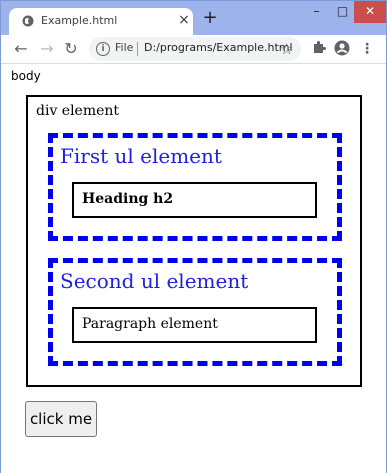 This screenshot has height=473, width=387. I want to click on body-label: body, so click(26, 76).